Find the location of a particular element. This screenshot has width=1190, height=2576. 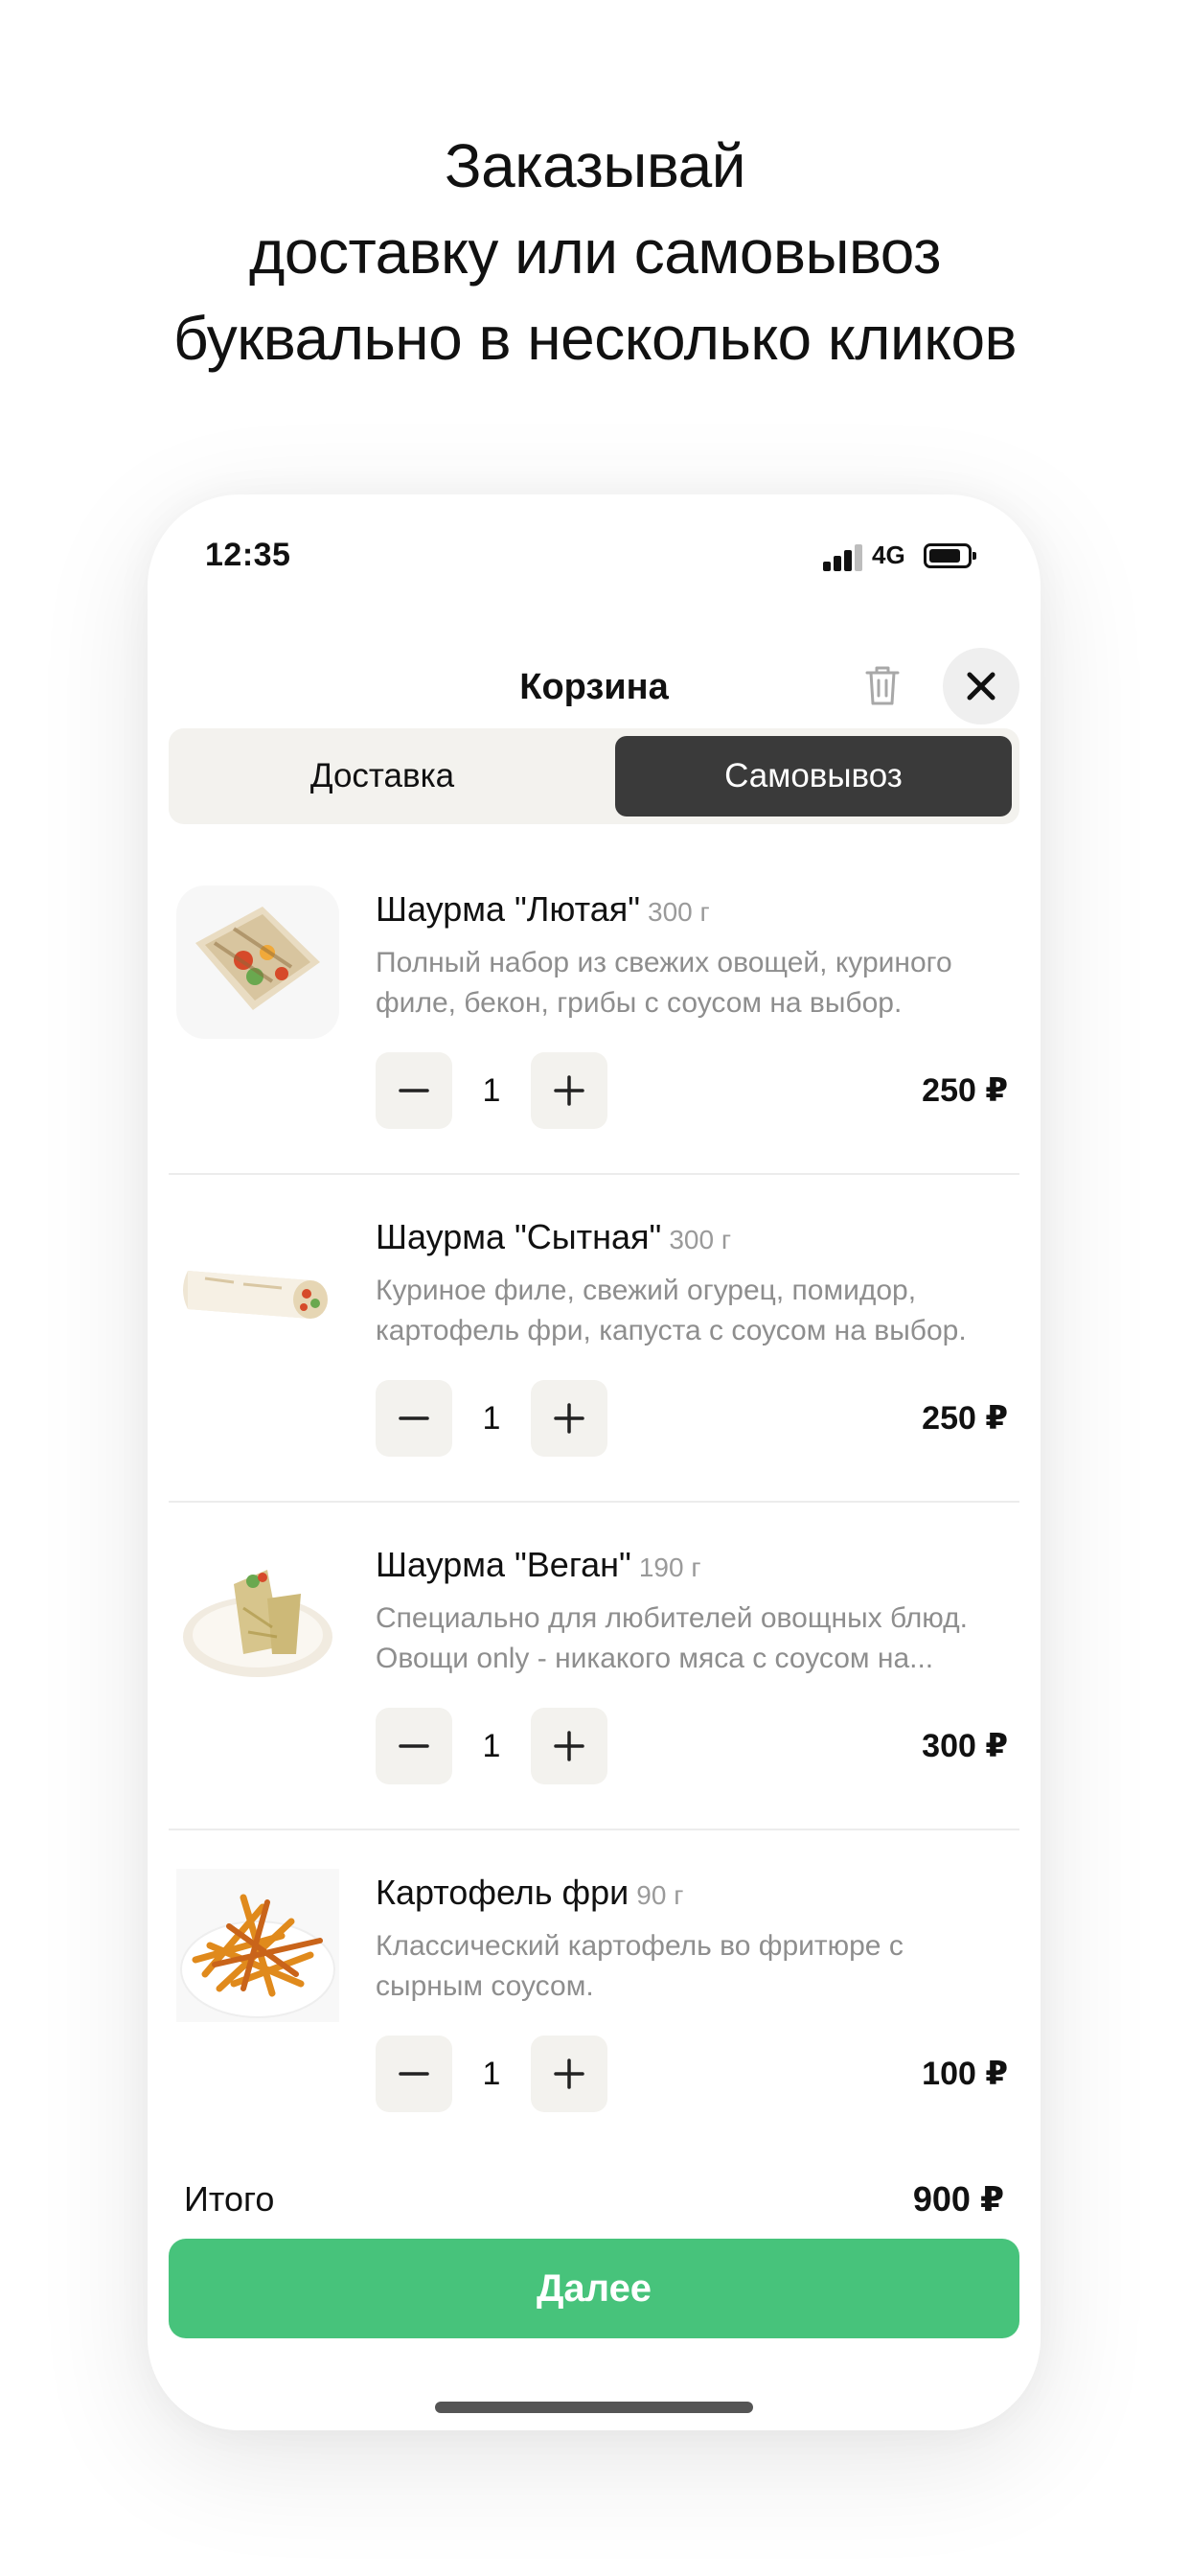

close-icon is located at coordinates (981, 686).